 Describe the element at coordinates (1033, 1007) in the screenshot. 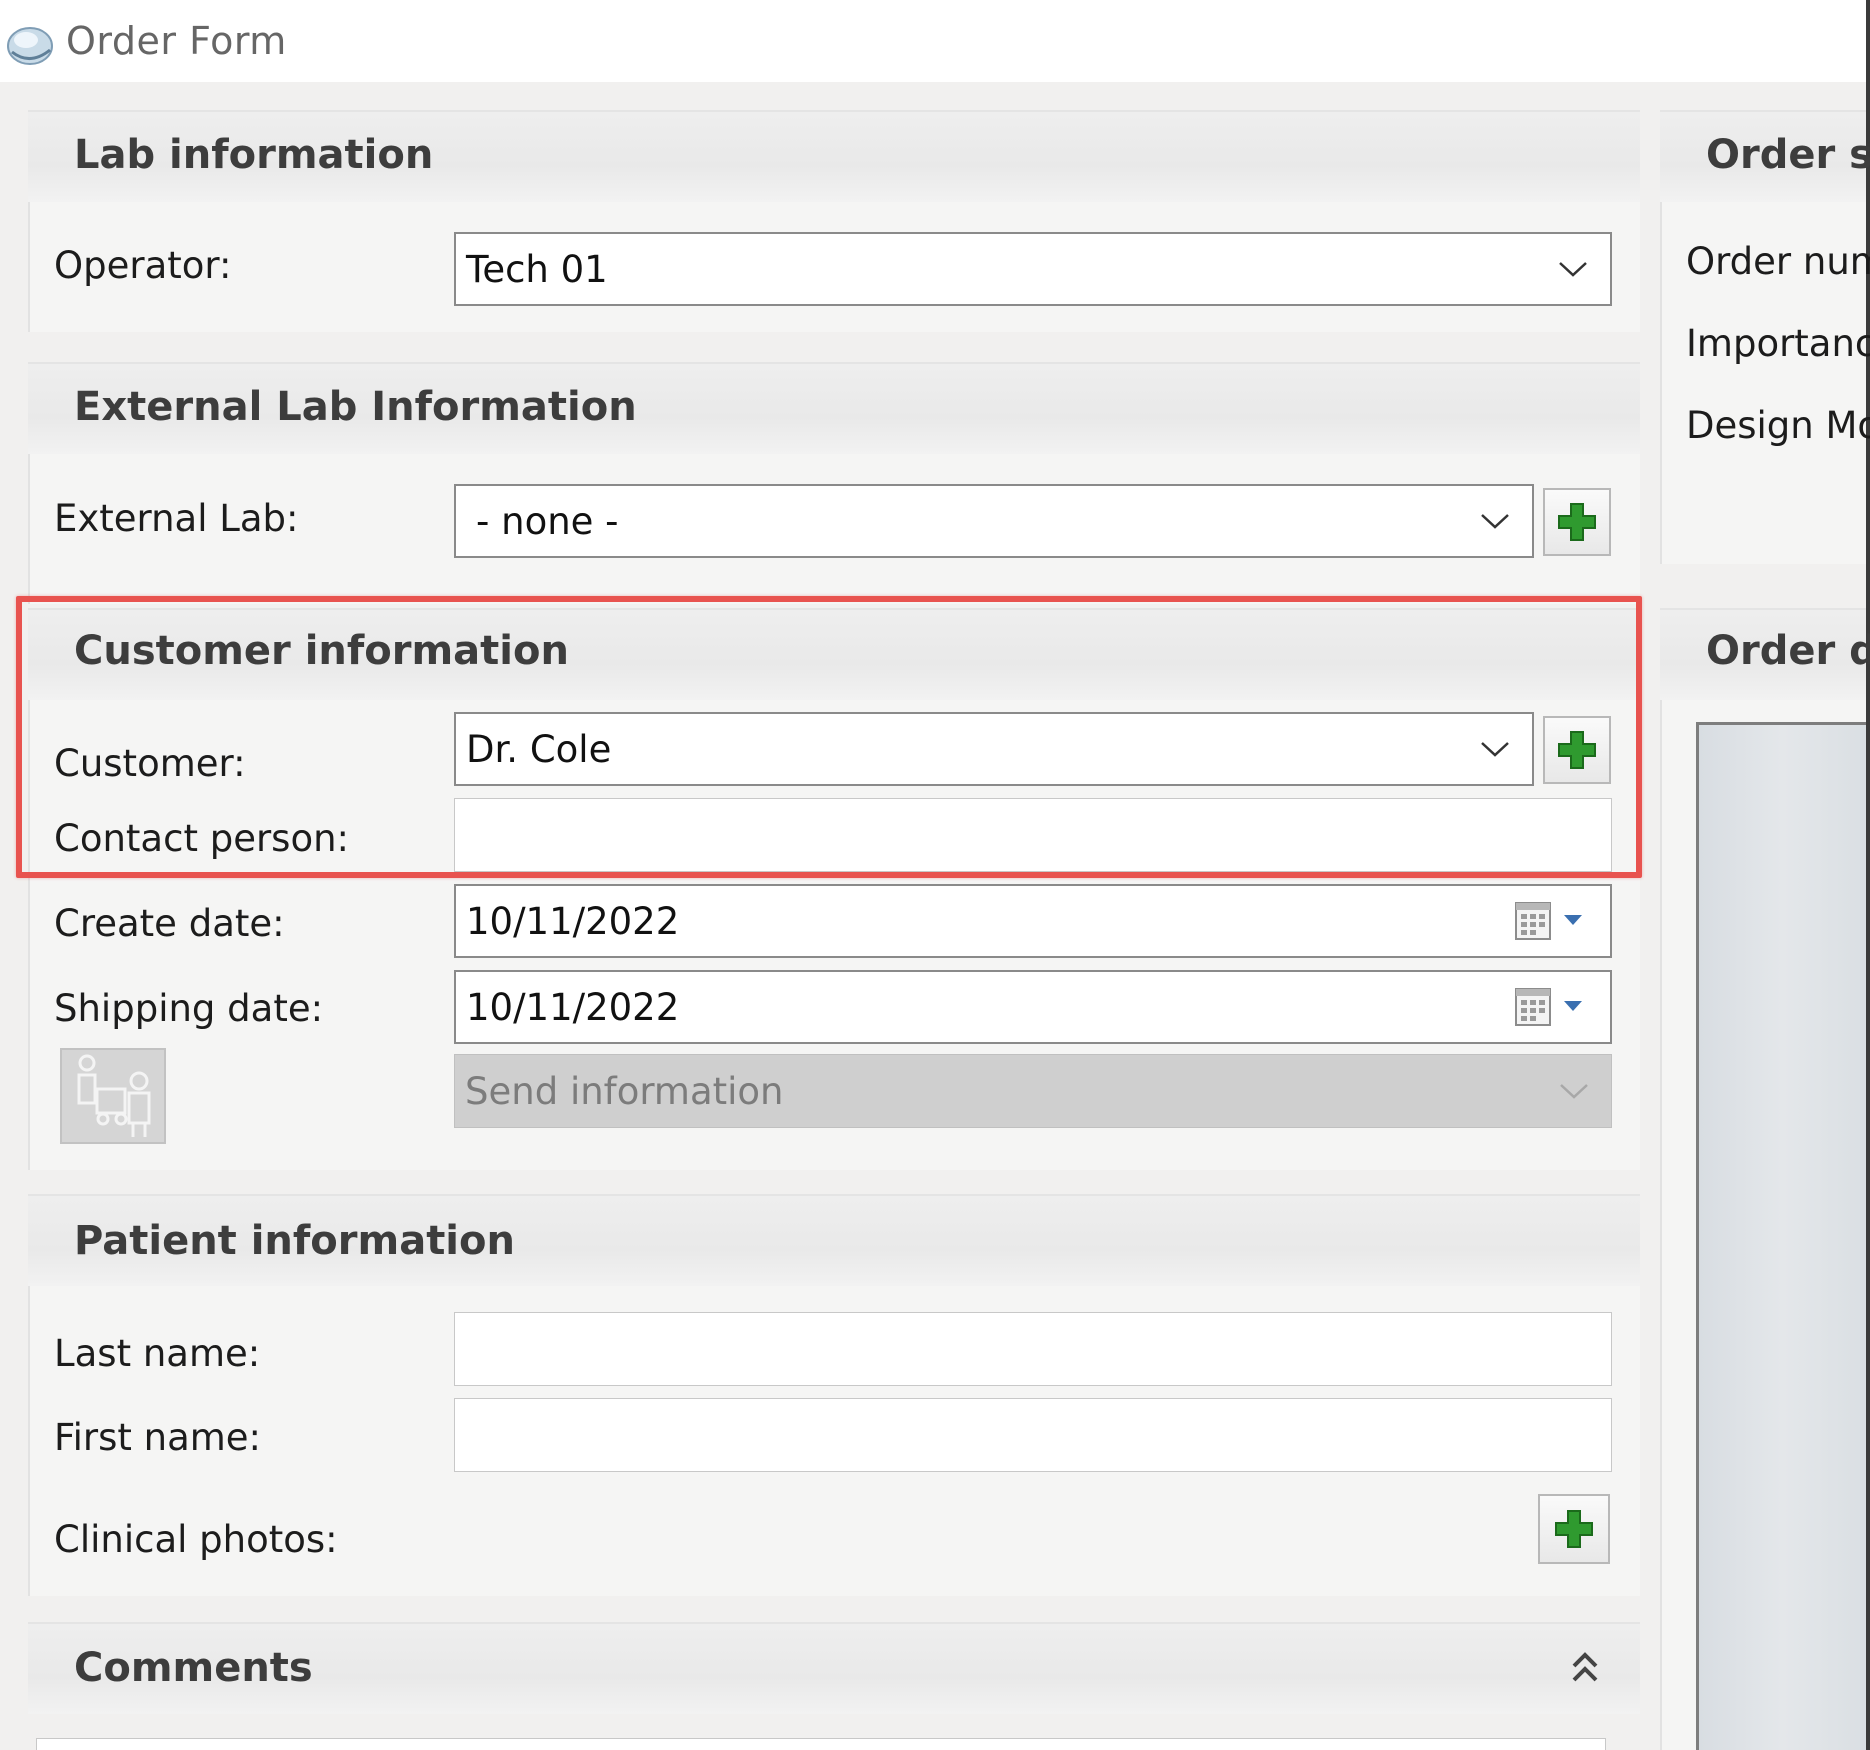

I see `shipping-date-picker: 10/11/2022` at that location.